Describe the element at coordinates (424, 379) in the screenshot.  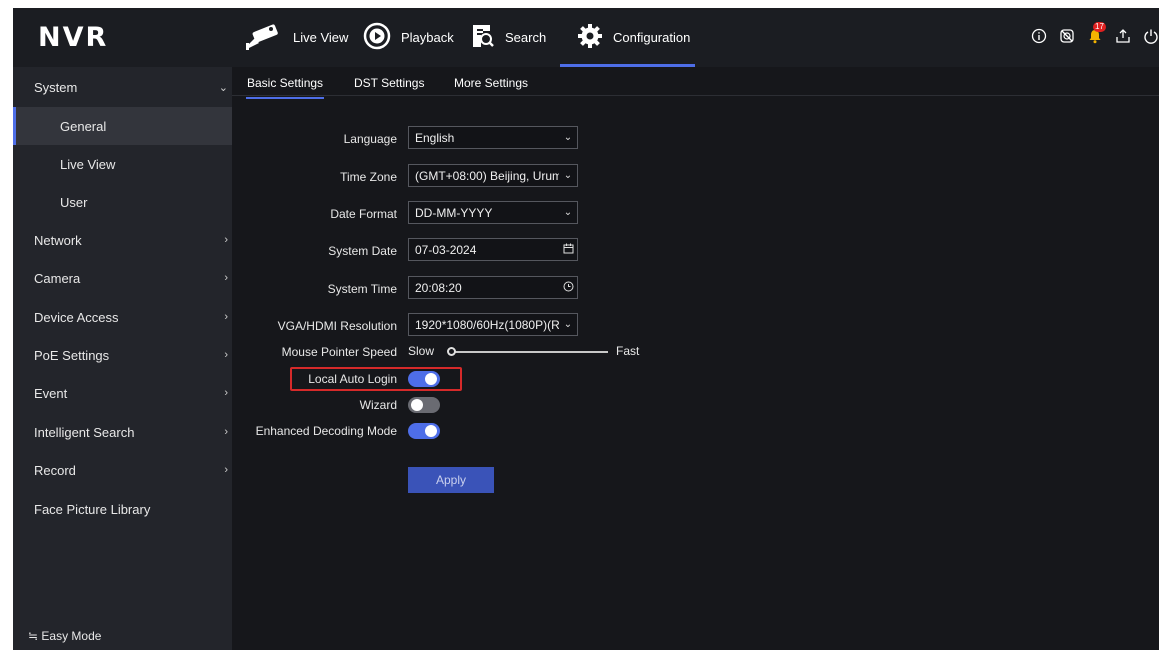
I see `local-auto-login-toggle` at that location.